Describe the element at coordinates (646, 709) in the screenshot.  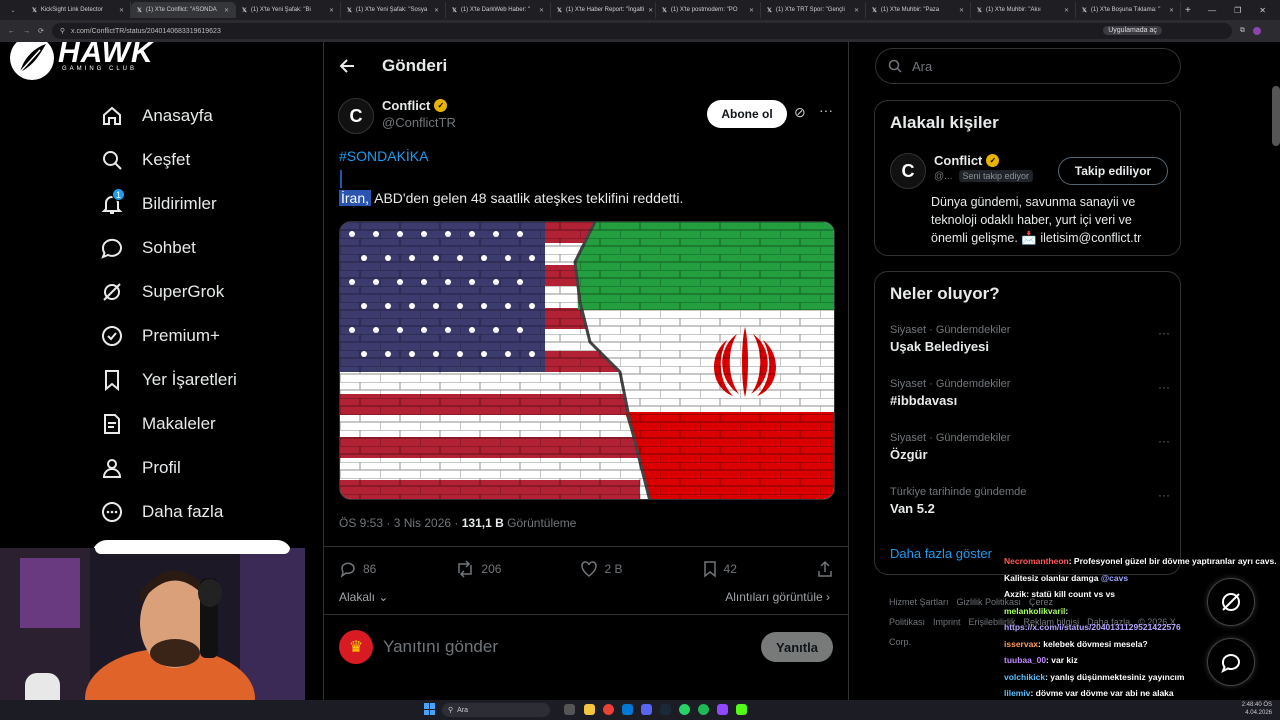
I see `discord-icon` at that location.